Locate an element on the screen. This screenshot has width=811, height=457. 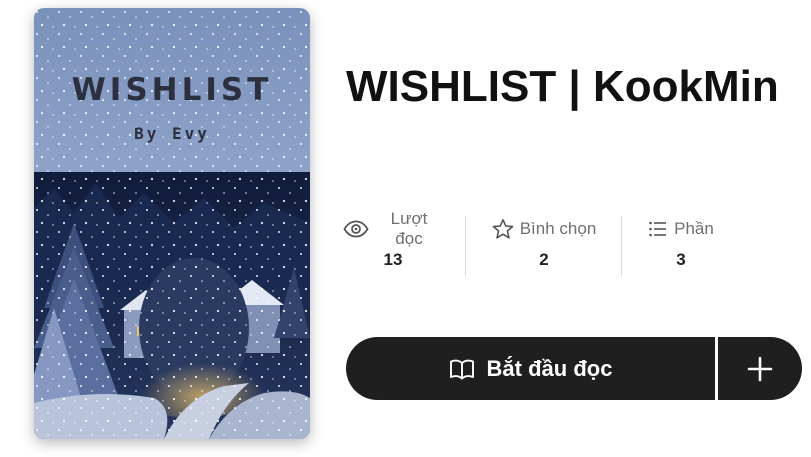
stat-reads-label: Lượt đọc is located at coordinates (409, 228).